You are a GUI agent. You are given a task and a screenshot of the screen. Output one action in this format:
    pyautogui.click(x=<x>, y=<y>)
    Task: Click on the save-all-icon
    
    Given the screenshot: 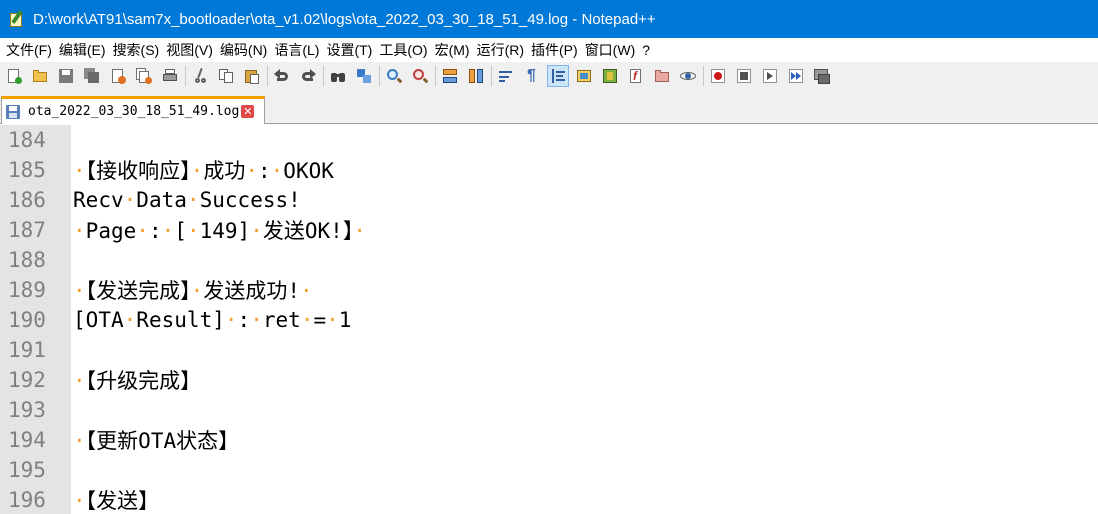 What is the action you would take?
    pyautogui.click(x=92, y=76)
    